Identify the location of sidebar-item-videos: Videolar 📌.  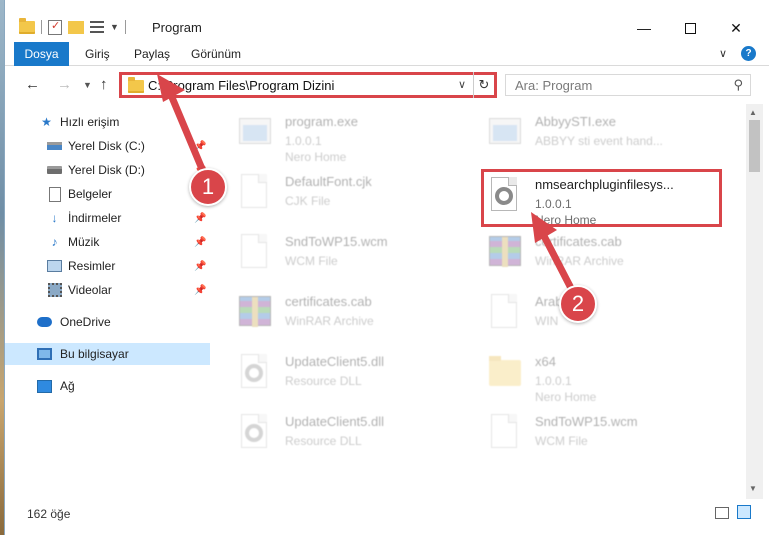
(107, 290).